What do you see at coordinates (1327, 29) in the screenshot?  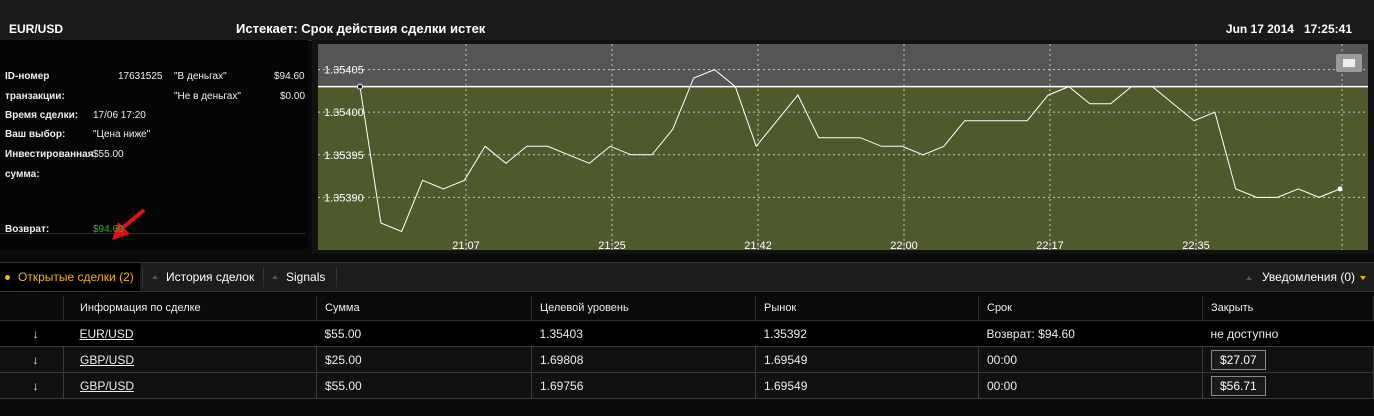 I see `time-text: 17:25:41` at bounding box center [1327, 29].